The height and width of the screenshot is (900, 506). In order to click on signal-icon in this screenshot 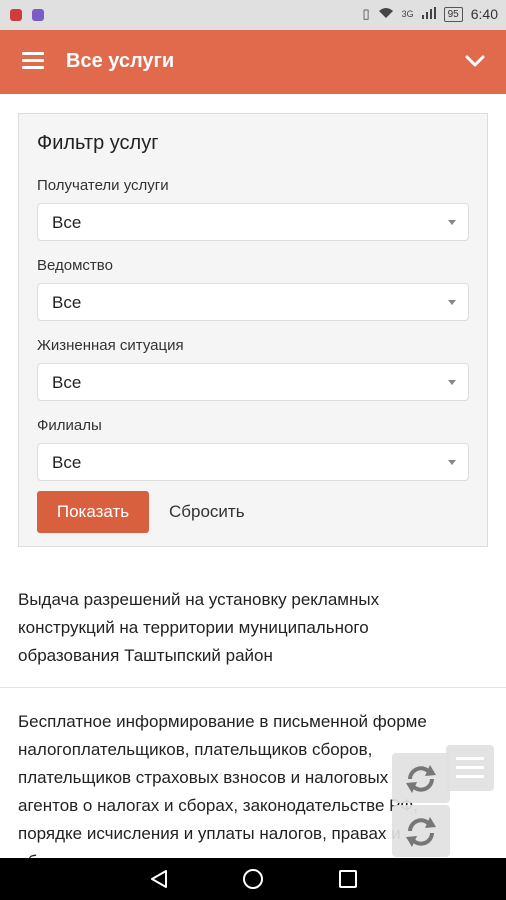, I will do `click(428, 14)`.